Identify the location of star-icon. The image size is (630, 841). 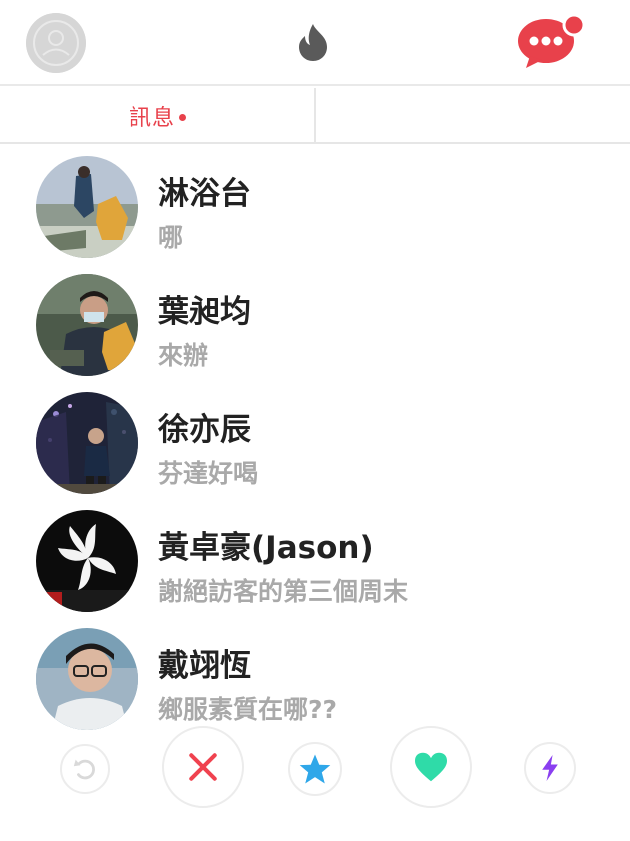
(315, 769).